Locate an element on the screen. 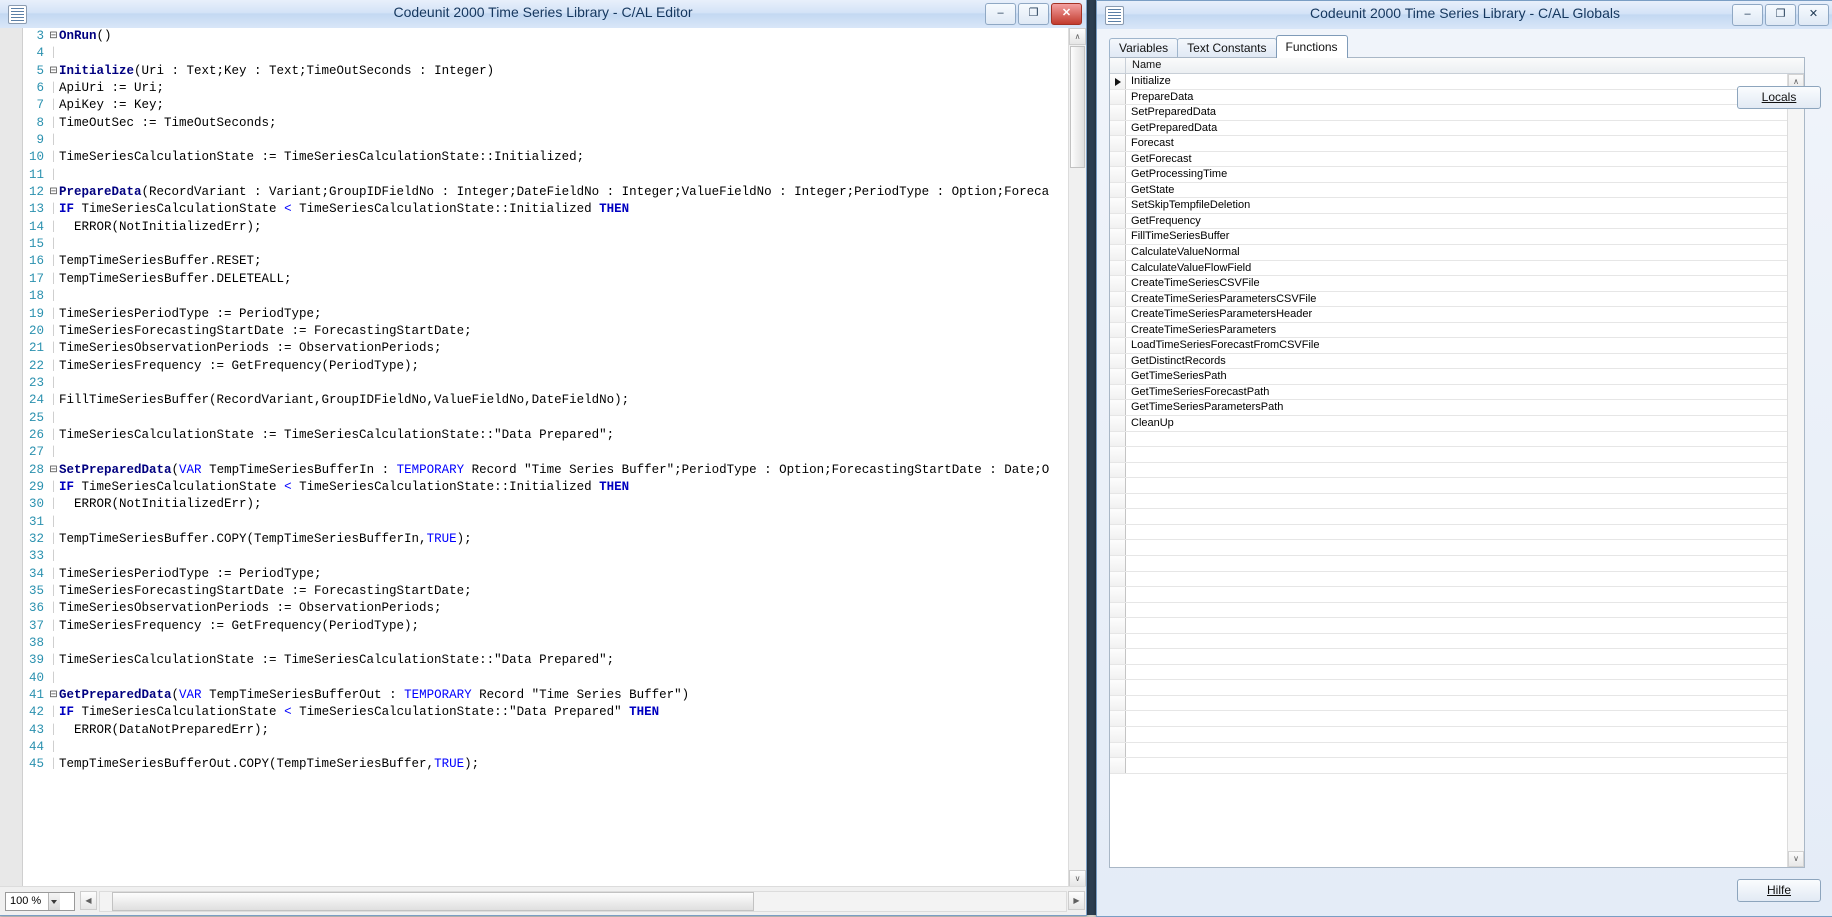  code-line: 3 ⊟OnRun() is located at coordinates (534, 36).